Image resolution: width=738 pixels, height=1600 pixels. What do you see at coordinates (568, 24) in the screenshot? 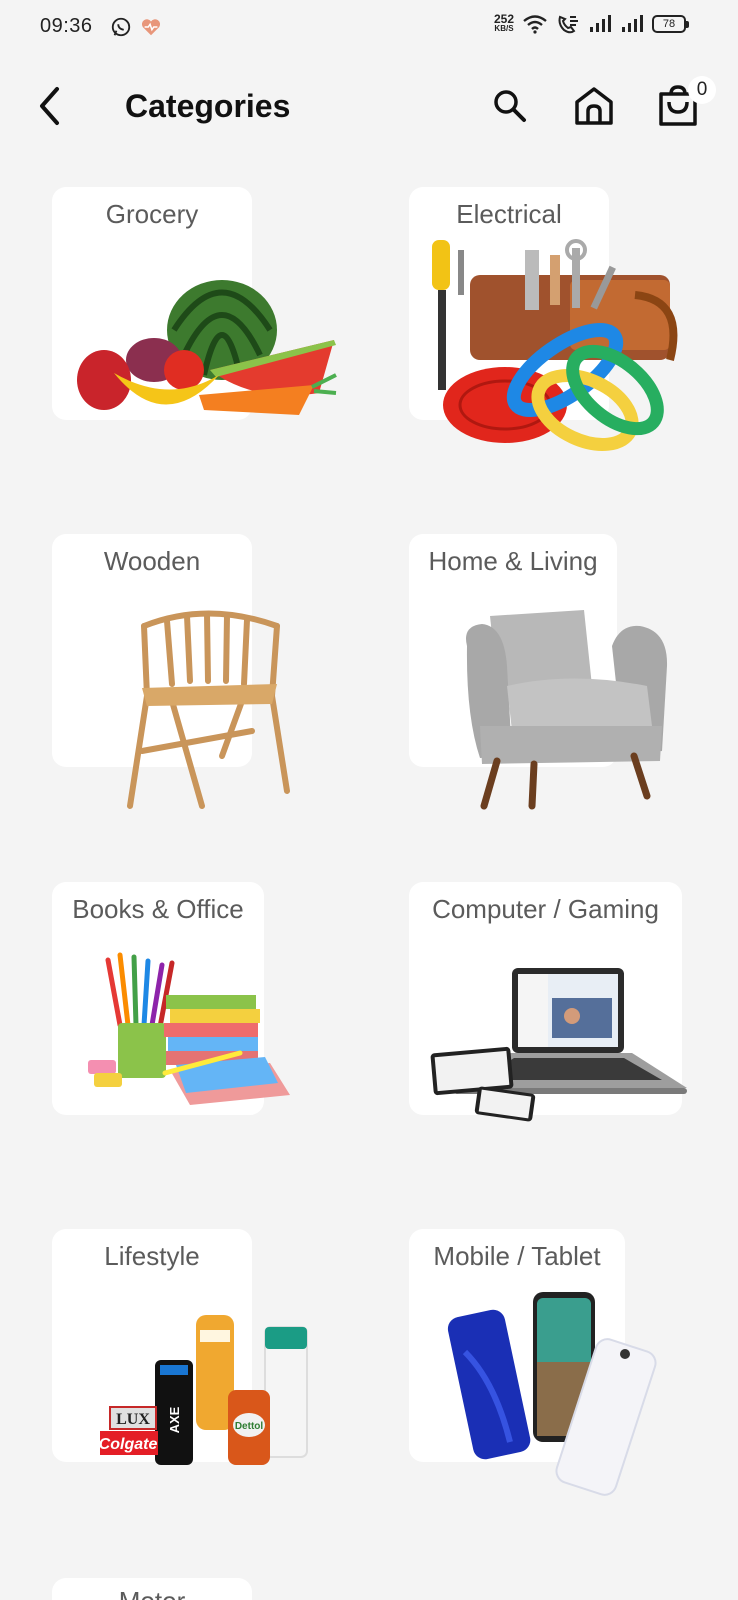
I see `volte-call-icon` at bounding box center [568, 24].